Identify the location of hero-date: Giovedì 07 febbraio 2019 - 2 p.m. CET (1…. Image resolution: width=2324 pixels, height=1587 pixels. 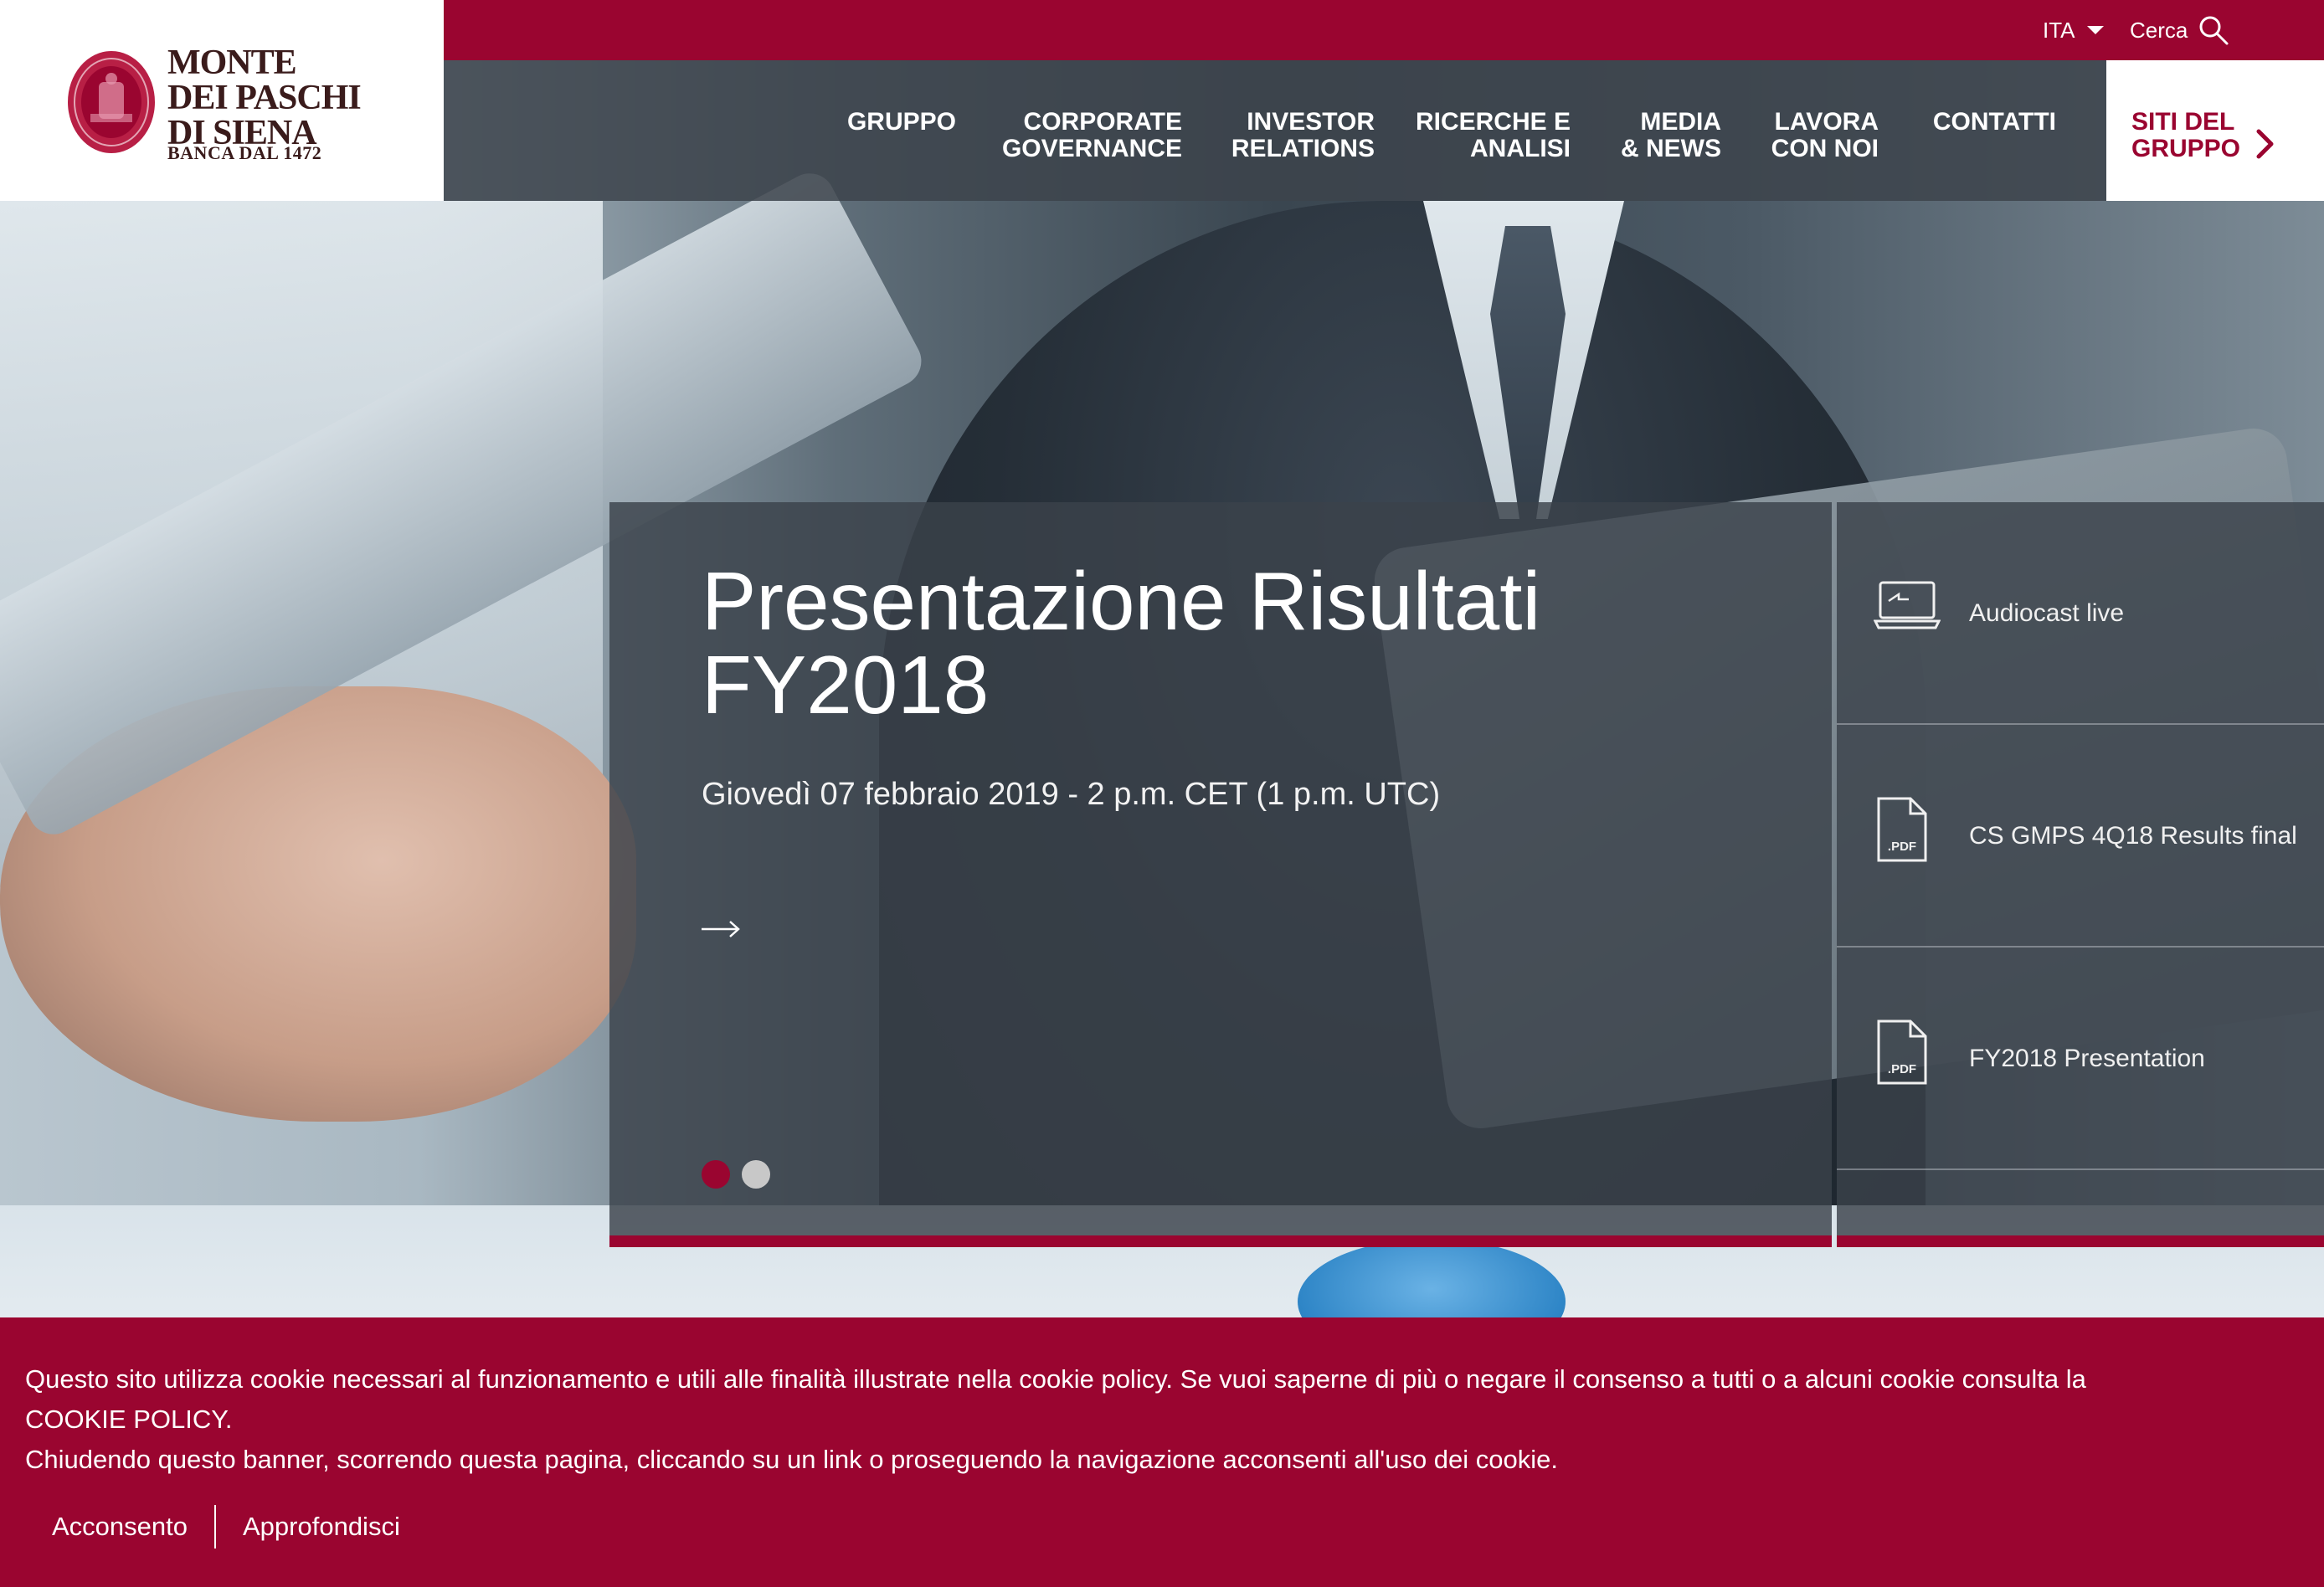
(1072, 794).